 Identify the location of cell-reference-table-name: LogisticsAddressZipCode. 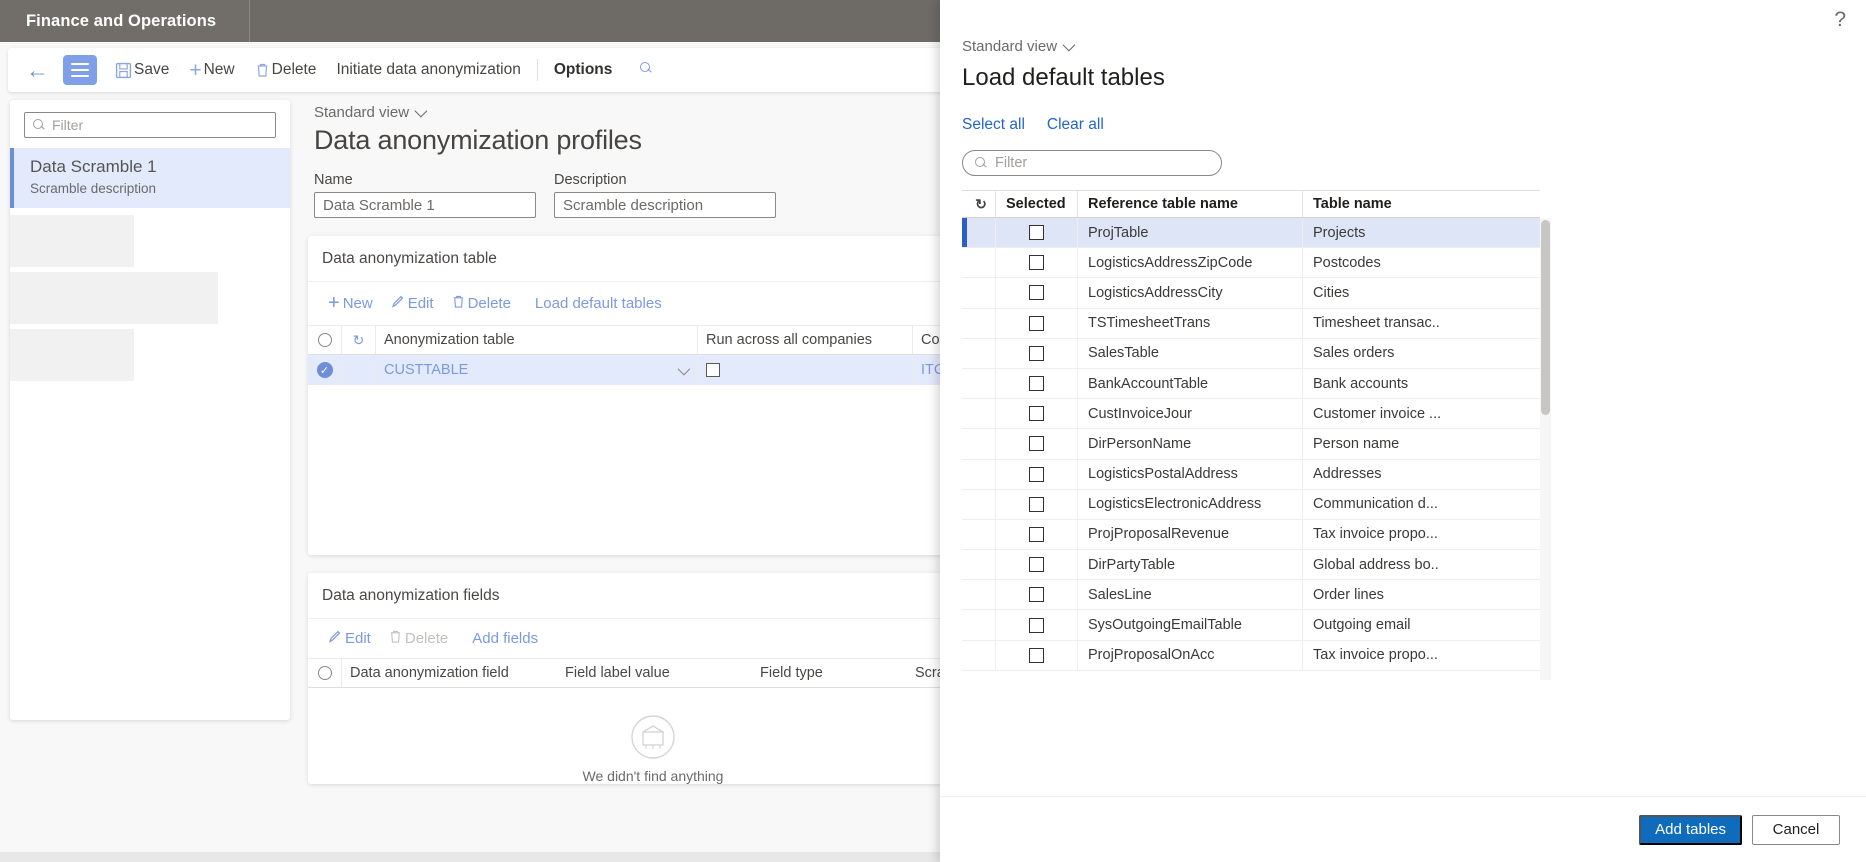
(1190, 263).